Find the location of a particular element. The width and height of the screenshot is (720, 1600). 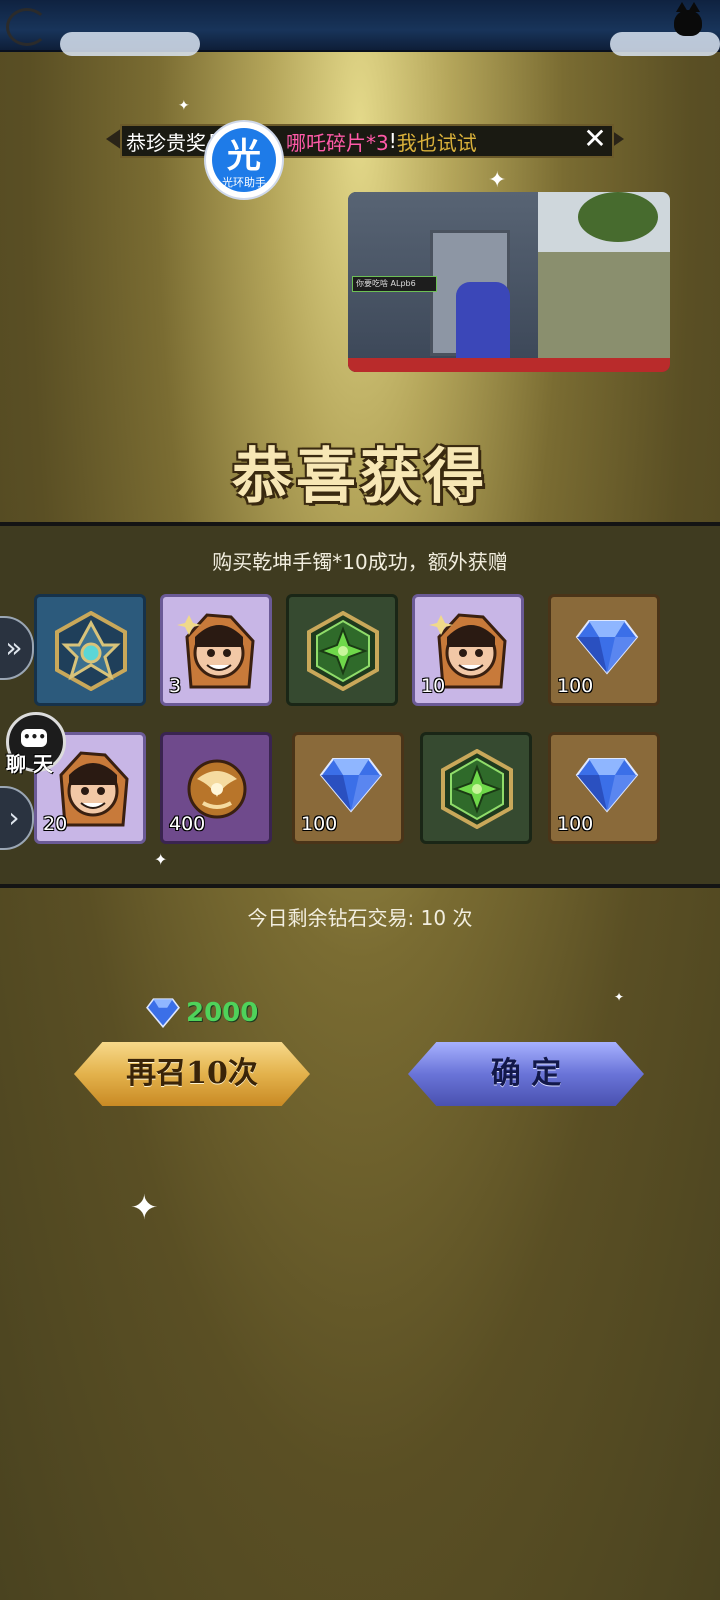

reward-count: 20 is located at coordinates (55, 824).